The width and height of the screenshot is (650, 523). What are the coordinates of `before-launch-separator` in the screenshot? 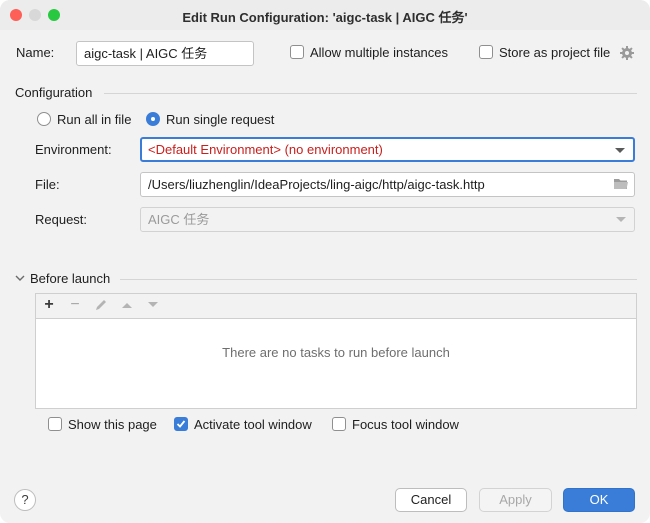 It's located at (378, 279).